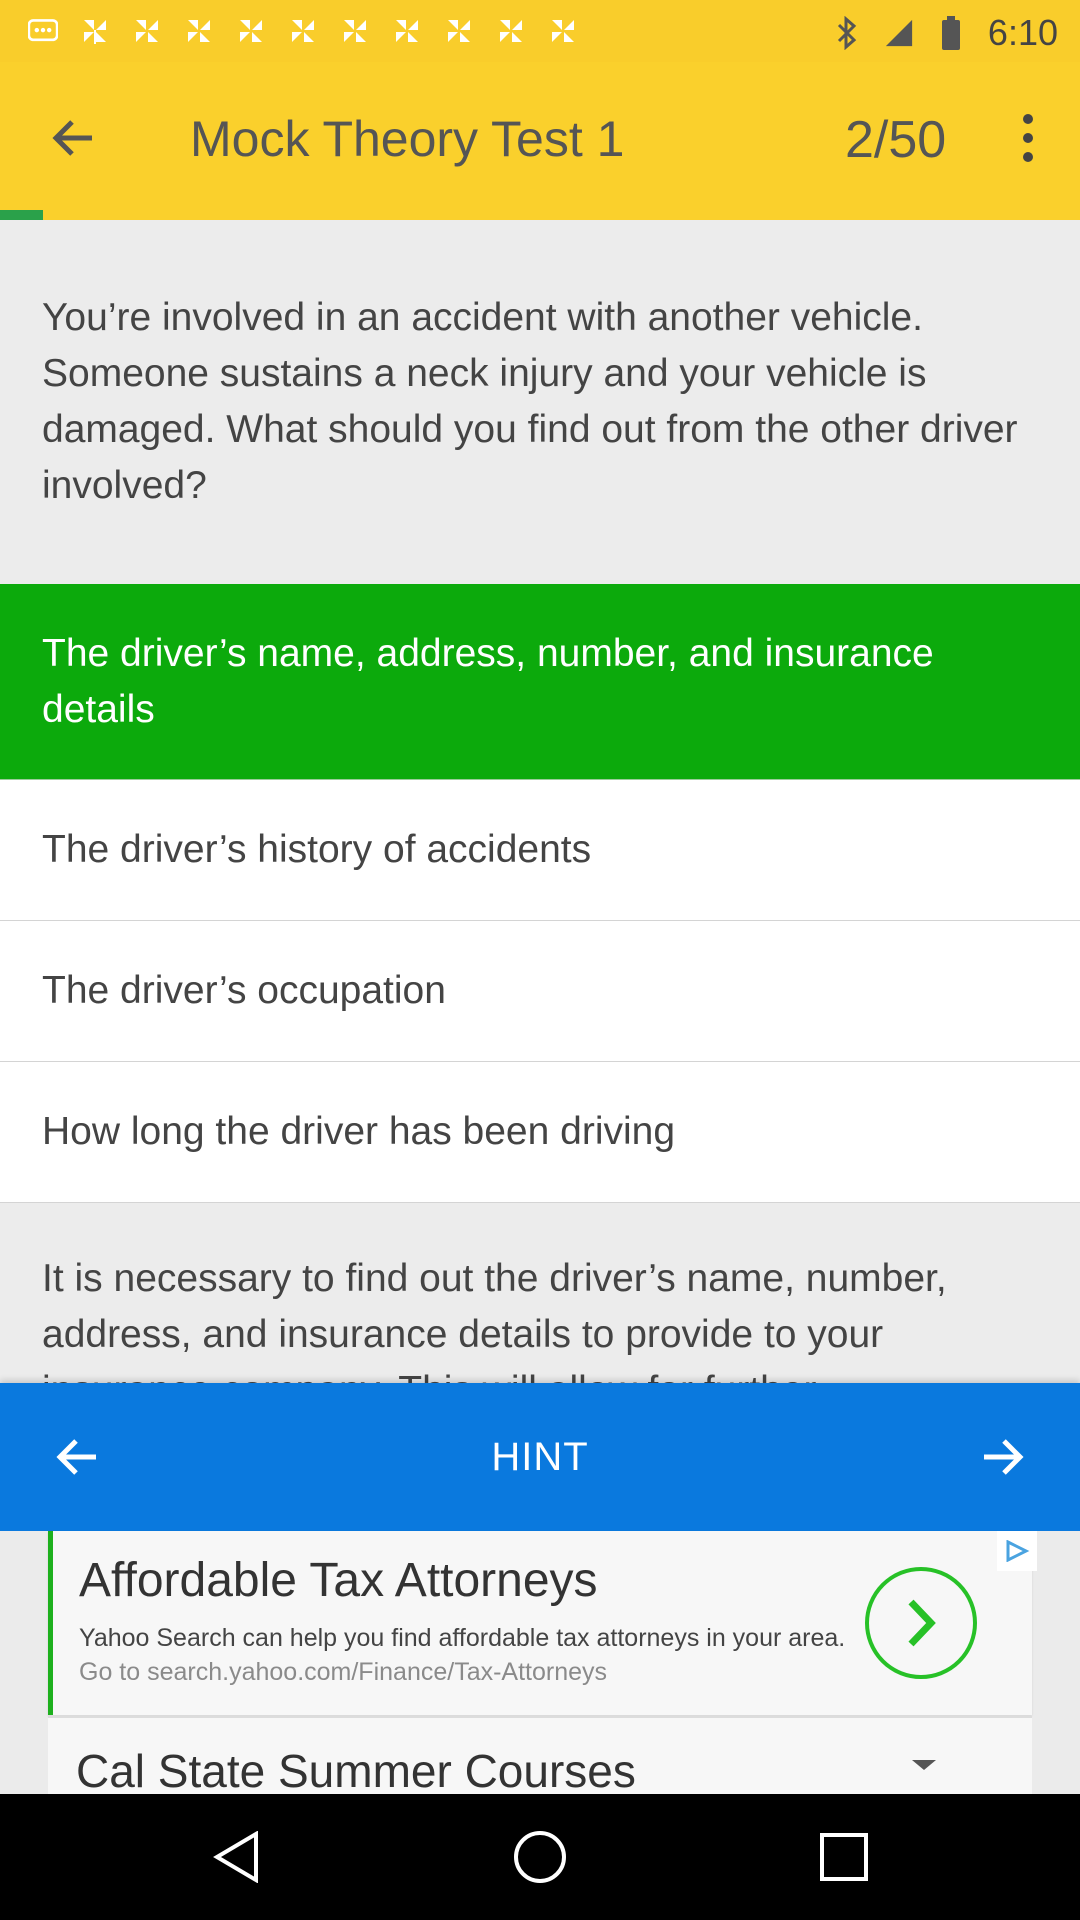 Image resolution: width=1080 pixels, height=1920 pixels. I want to click on ad-choices-icon, so click(1017, 1551).